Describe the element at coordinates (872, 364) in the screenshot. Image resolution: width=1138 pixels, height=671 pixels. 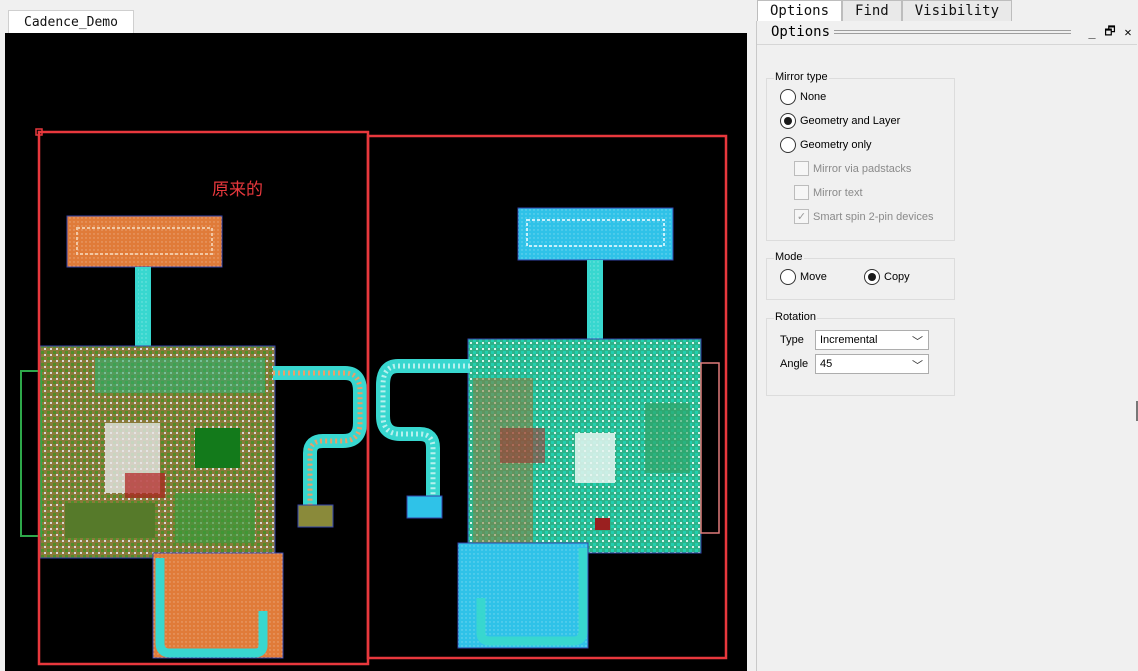
I see `rotation-angle-select: 45 ﹀` at that location.